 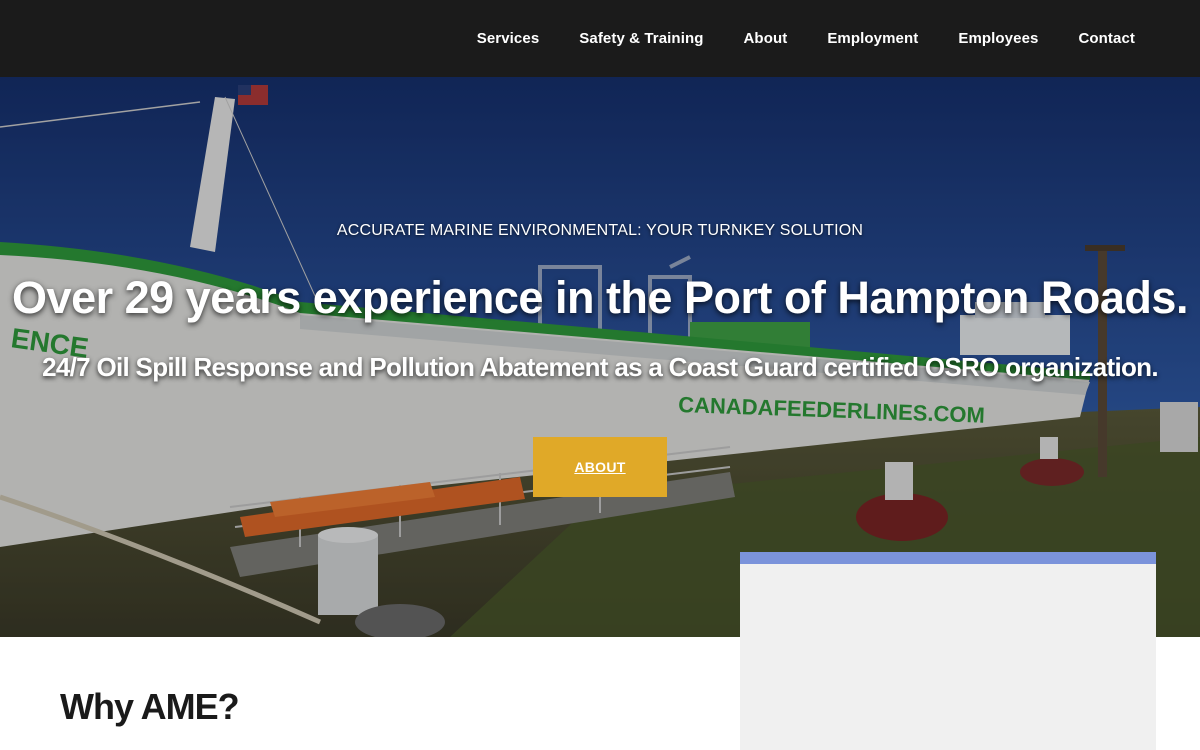 What do you see at coordinates (766, 38) in the screenshot?
I see `nav-about: About` at bounding box center [766, 38].